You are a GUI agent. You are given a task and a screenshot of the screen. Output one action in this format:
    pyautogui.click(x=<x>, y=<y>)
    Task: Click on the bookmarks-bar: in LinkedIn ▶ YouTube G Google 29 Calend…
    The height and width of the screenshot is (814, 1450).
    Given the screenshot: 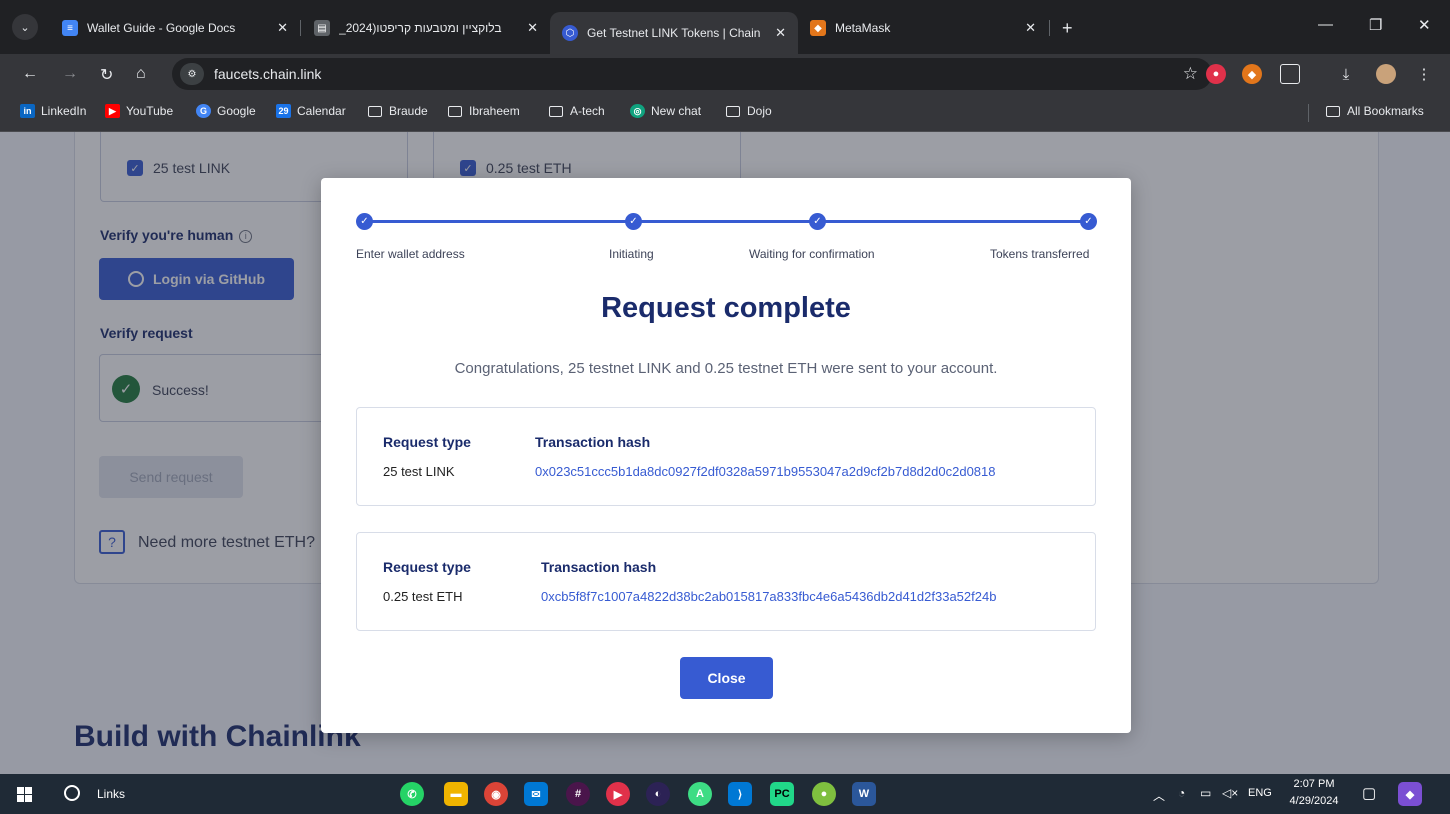 What is the action you would take?
    pyautogui.click(x=725, y=113)
    